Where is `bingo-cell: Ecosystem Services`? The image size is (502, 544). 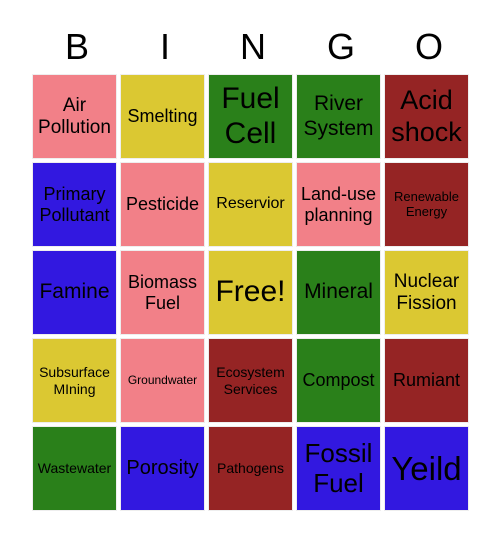 bingo-cell: Ecosystem Services is located at coordinates (250, 380).